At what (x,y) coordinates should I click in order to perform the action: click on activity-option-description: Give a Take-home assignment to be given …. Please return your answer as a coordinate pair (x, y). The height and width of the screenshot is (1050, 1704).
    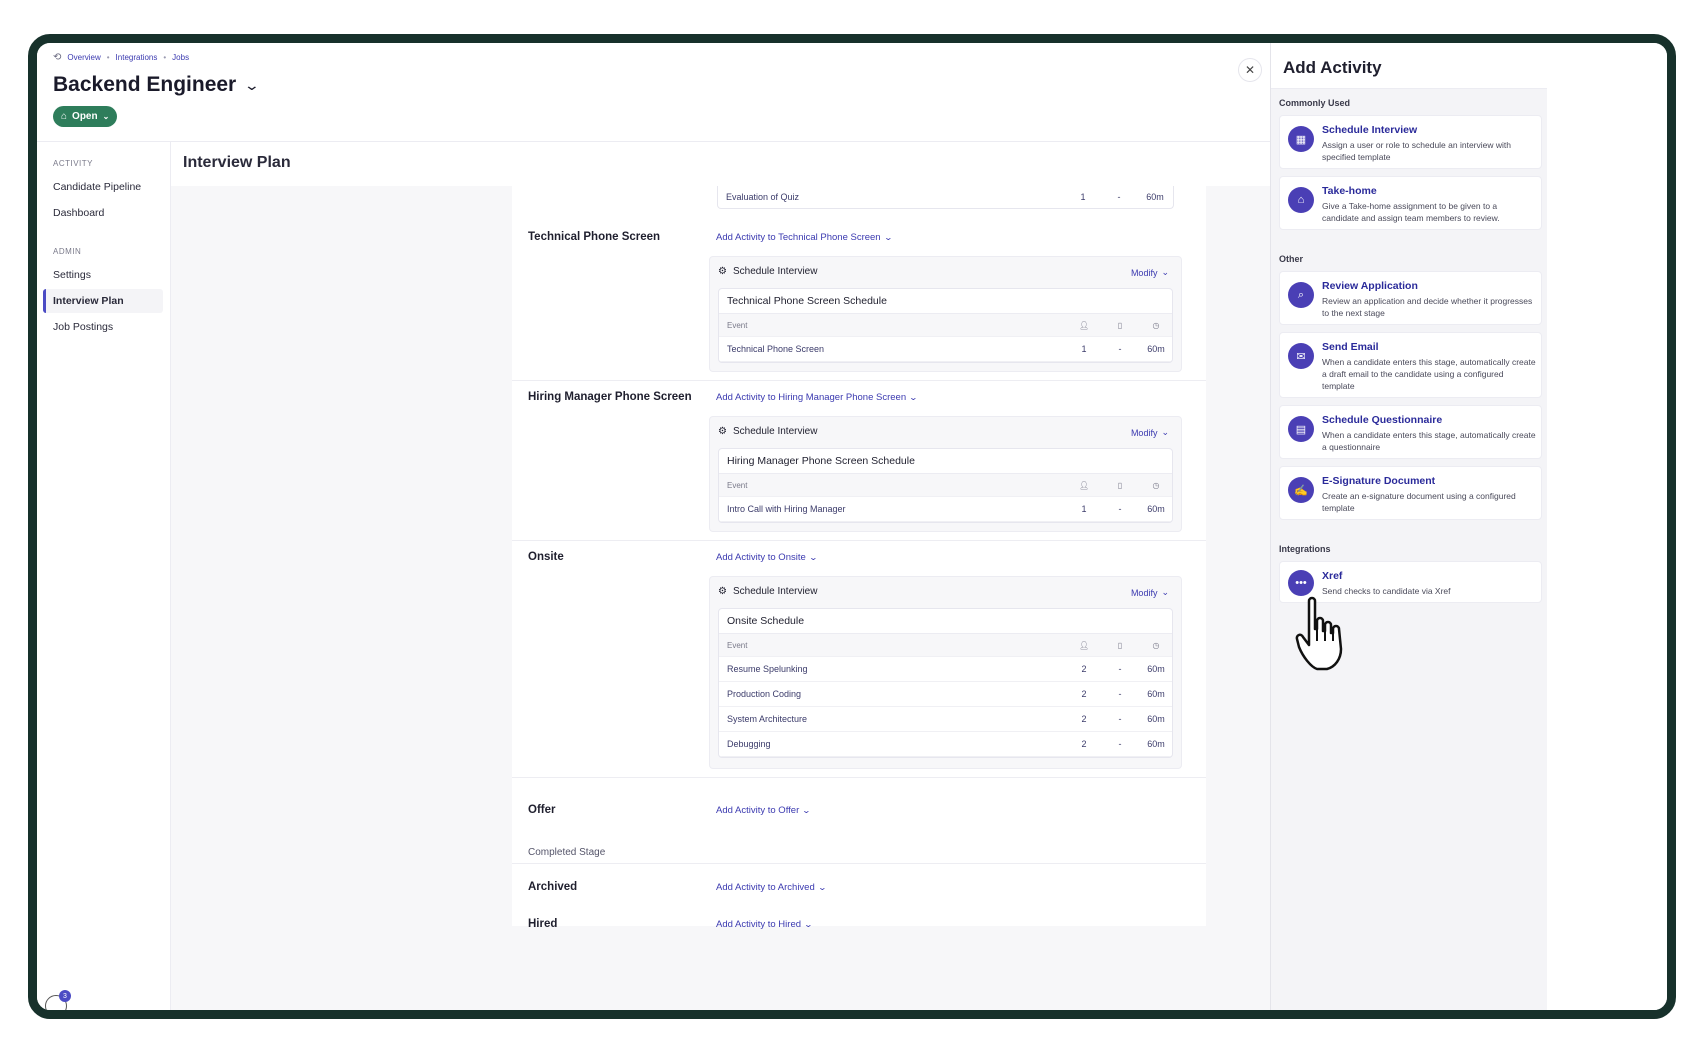
    Looking at the image, I should click on (1411, 212).